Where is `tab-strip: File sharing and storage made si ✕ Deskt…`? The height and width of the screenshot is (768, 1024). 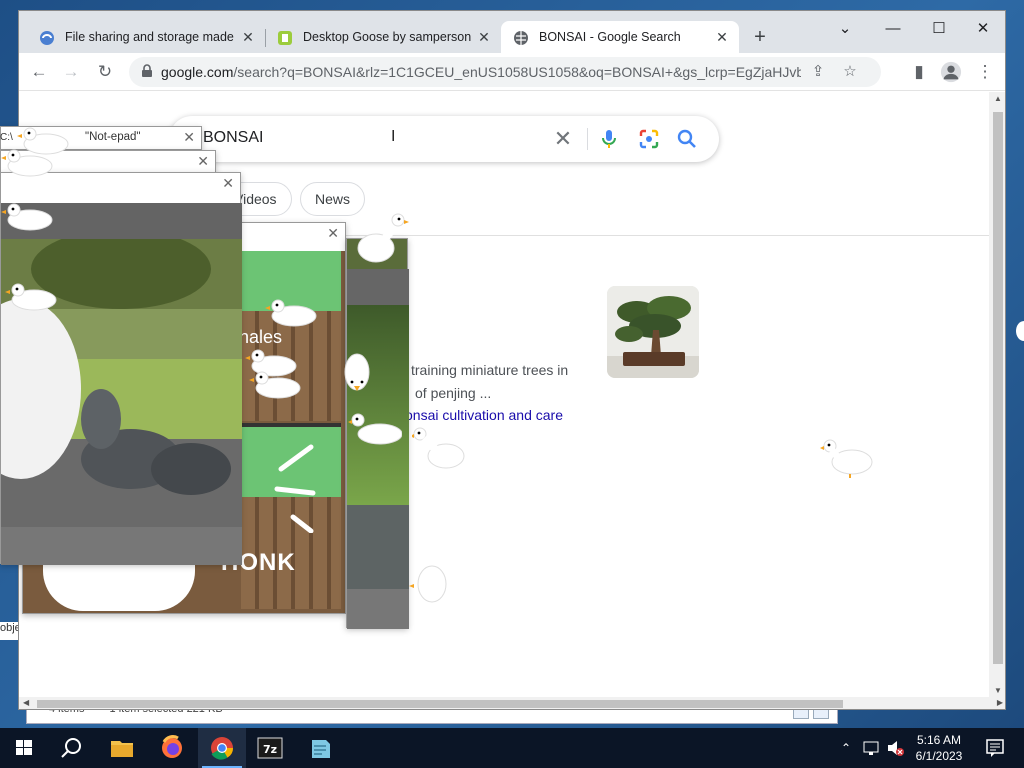 tab-strip: File sharing and storage made si ✕ Deskt… is located at coordinates (512, 32).